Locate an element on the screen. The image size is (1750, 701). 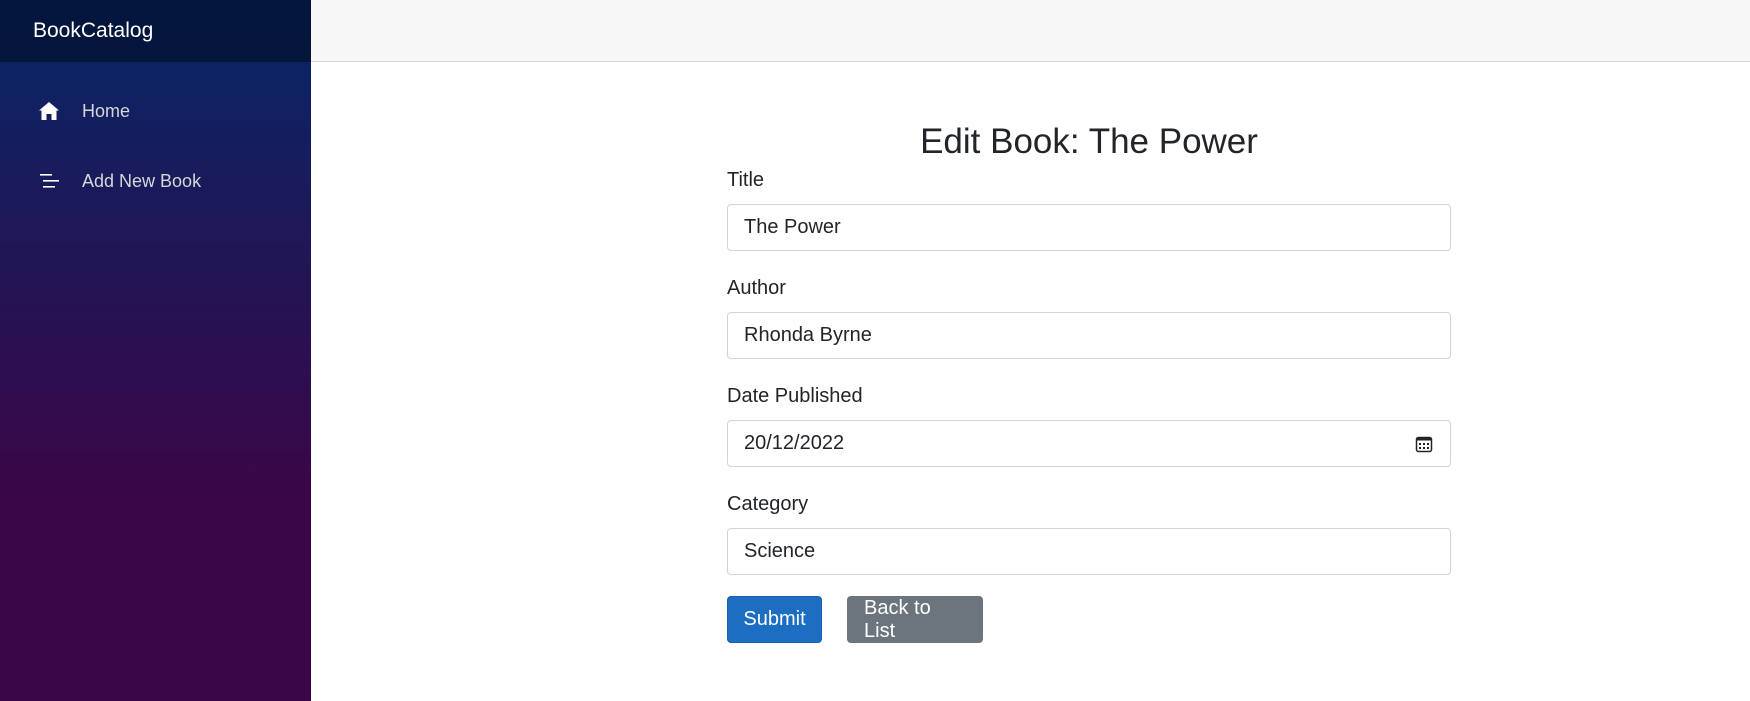
home-icon is located at coordinates (49, 111).